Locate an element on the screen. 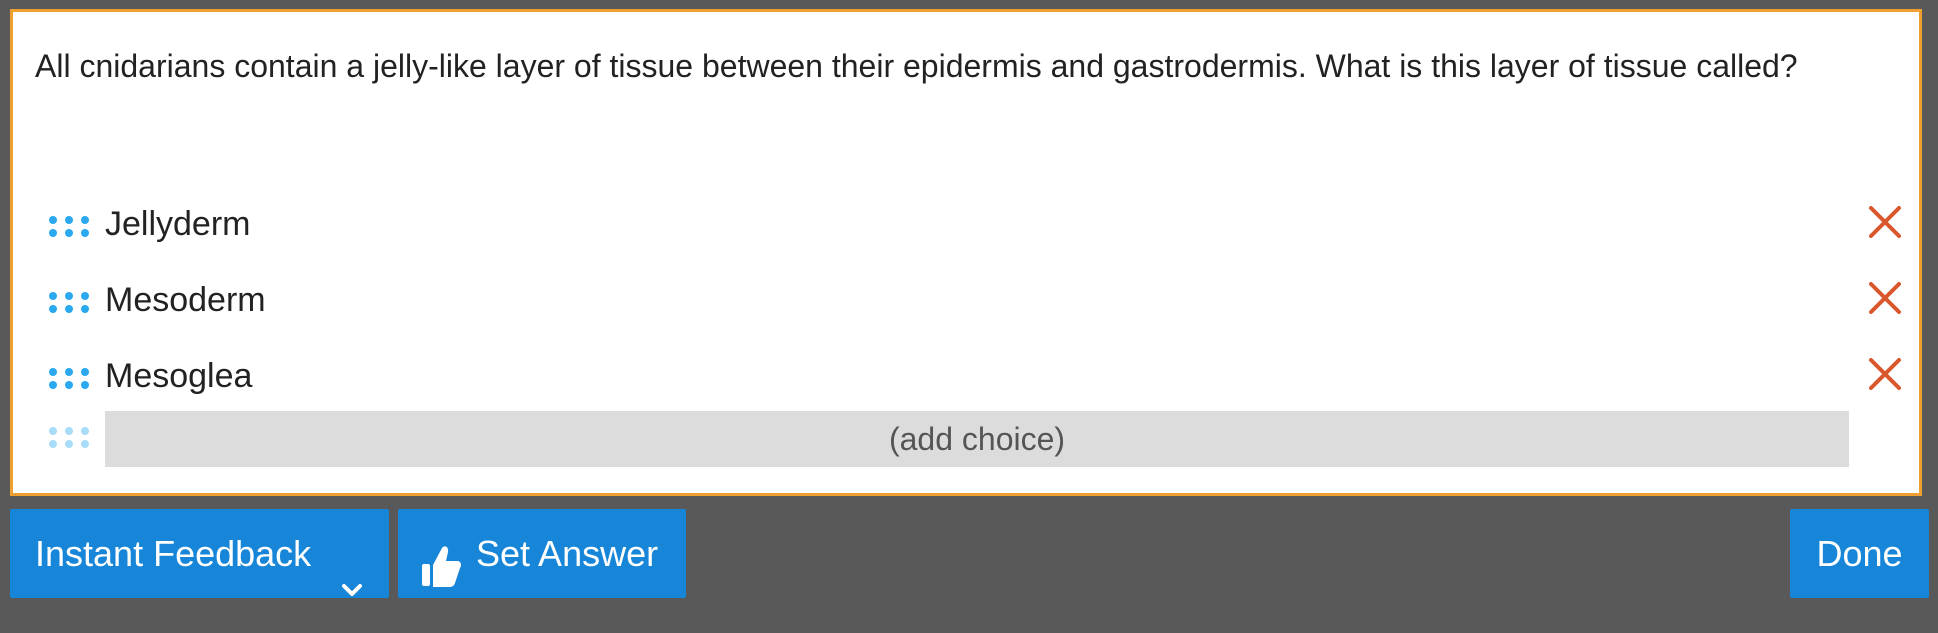  instant-feedback-label: Instant Feedback is located at coordinates (173, 553).